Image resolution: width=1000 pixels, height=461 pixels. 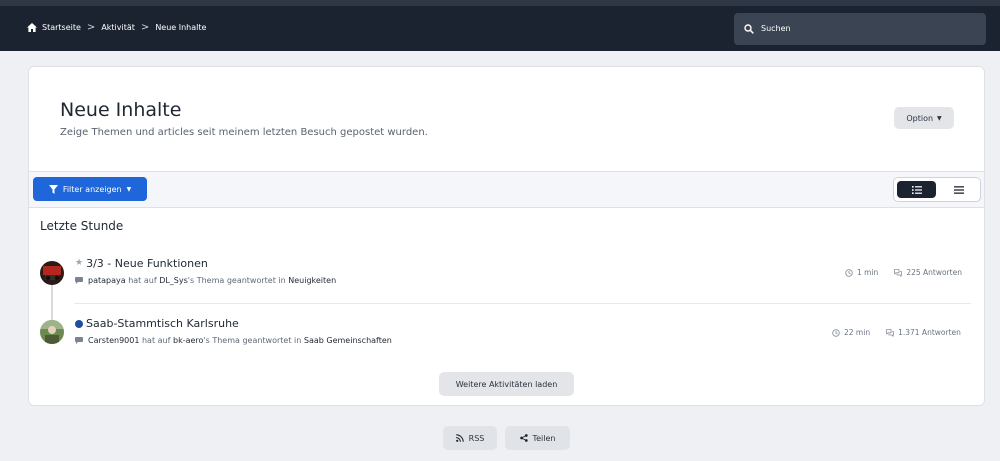 What do you see at coordinates (52, 300) in the screenshot?
I see `timeline-connector` at bounding box center [52, 300].